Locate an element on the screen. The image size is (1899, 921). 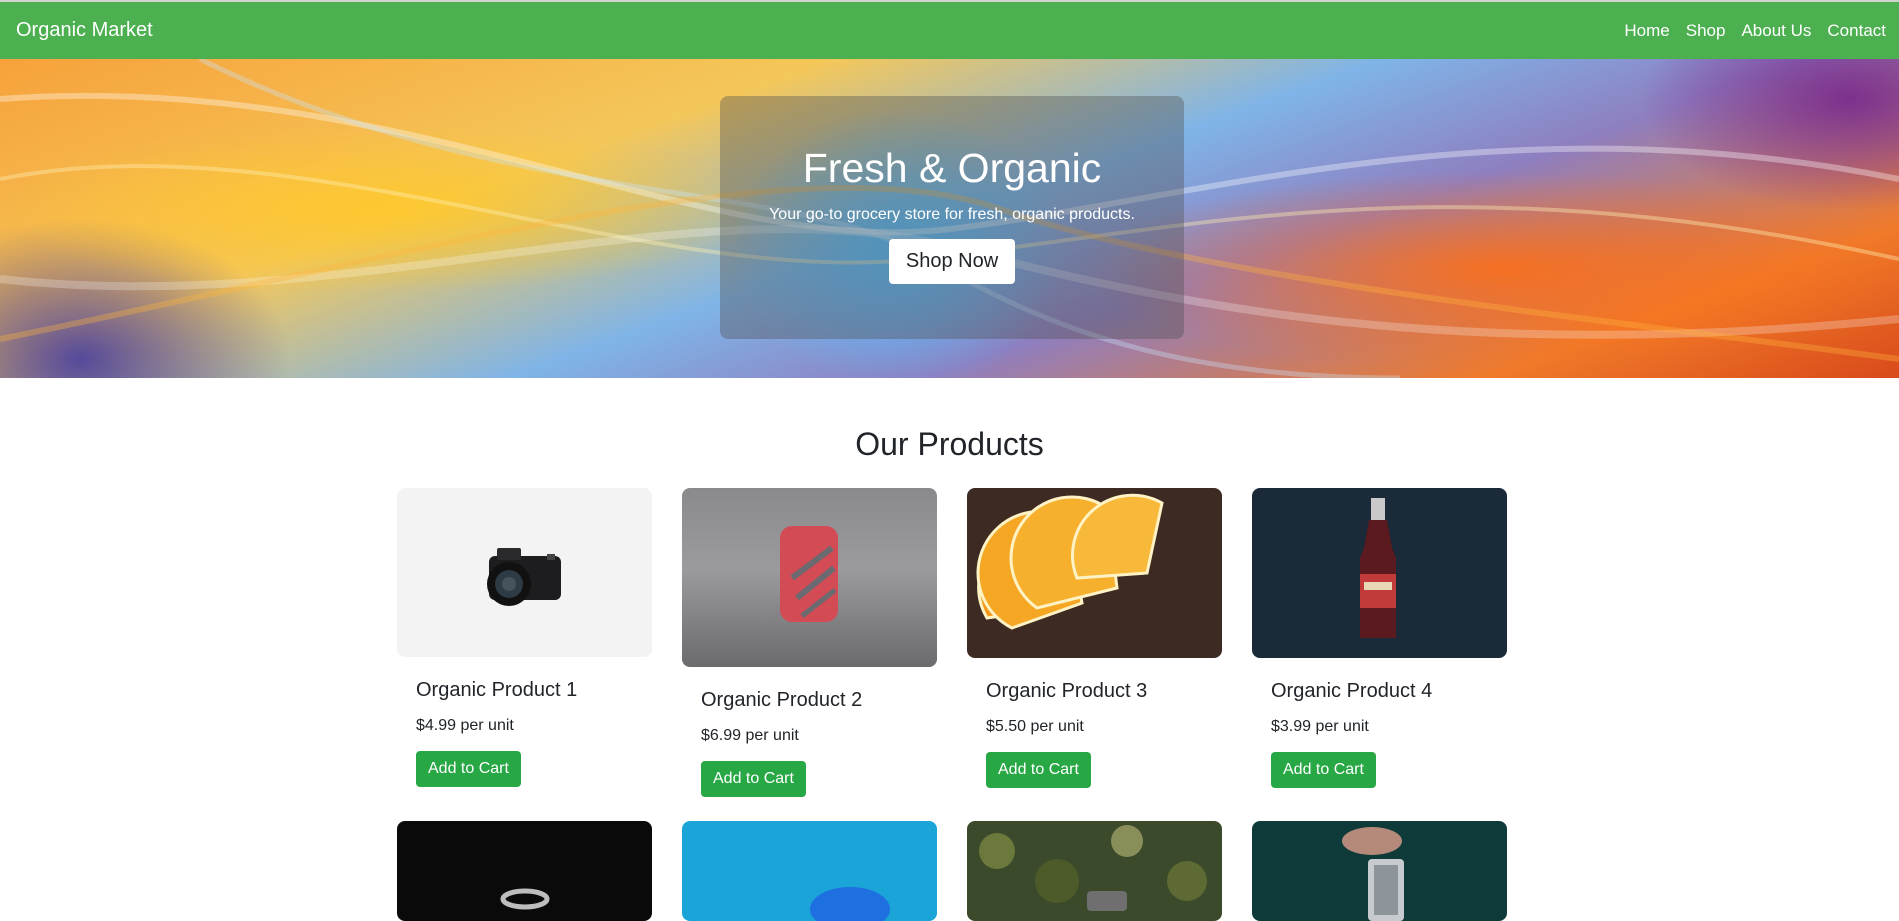
nav-link-home: Home is located at coordinates (1646, 31).